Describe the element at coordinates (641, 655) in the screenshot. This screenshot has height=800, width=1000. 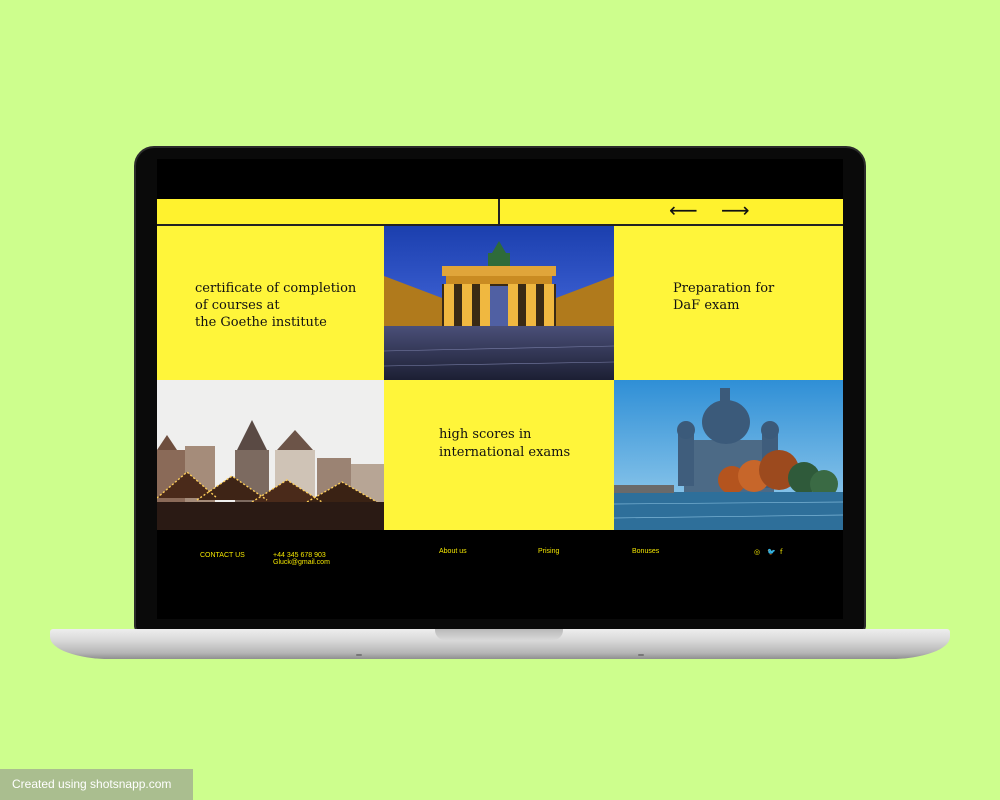
I see `laptop-foot-right` at that location.